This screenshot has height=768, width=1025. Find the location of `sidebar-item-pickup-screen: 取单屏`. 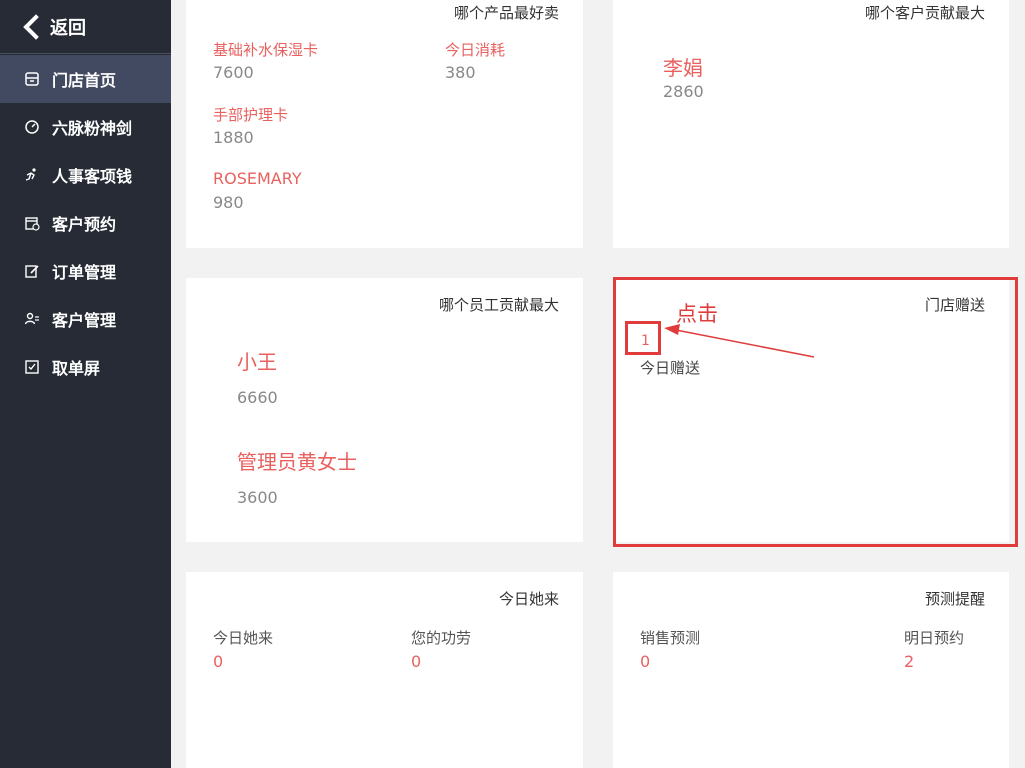

sidebar-item-pickup-screen: 取单屏 is located at coordinates (85, 367).